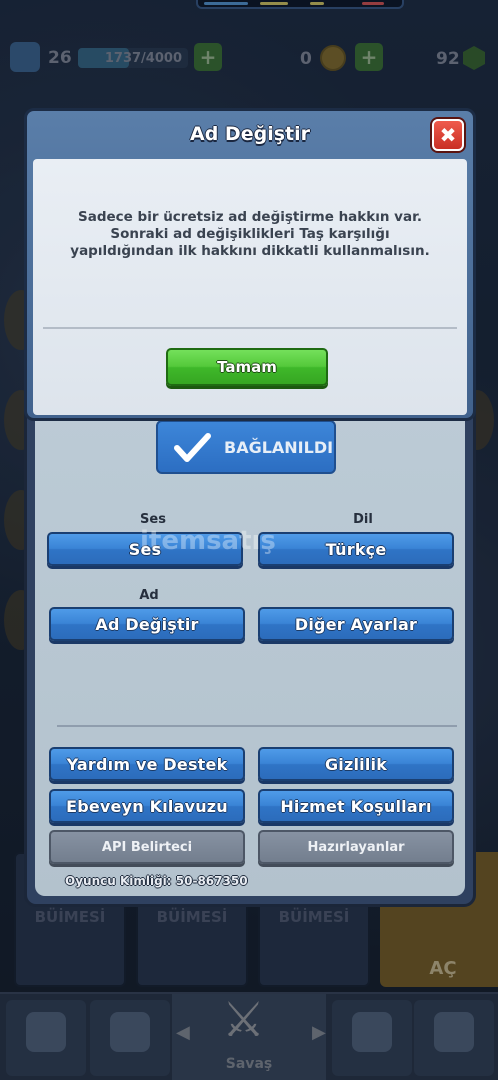  I want to click on language-heading: Dil, so click(363, 519).